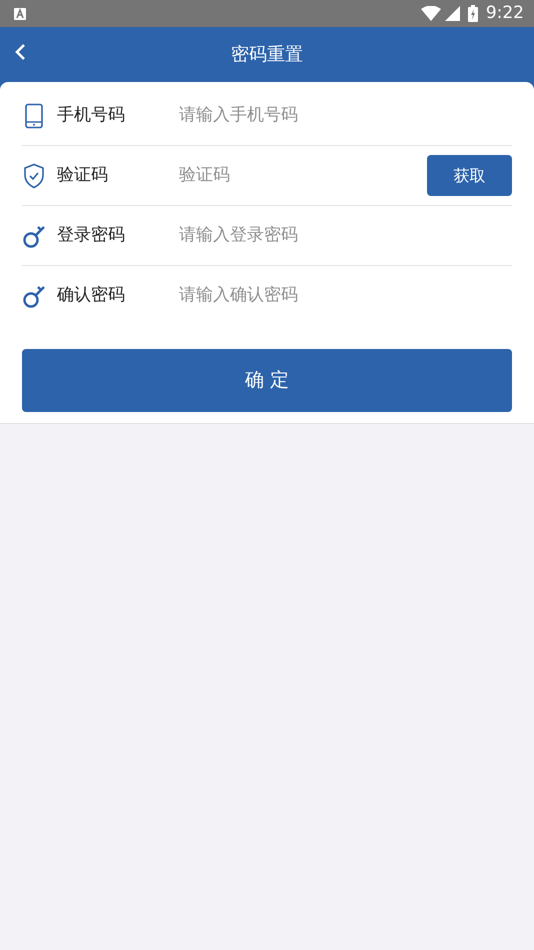 This screenshot has width=534, height=950. I want to click on battery-icon, so click(473, 13).